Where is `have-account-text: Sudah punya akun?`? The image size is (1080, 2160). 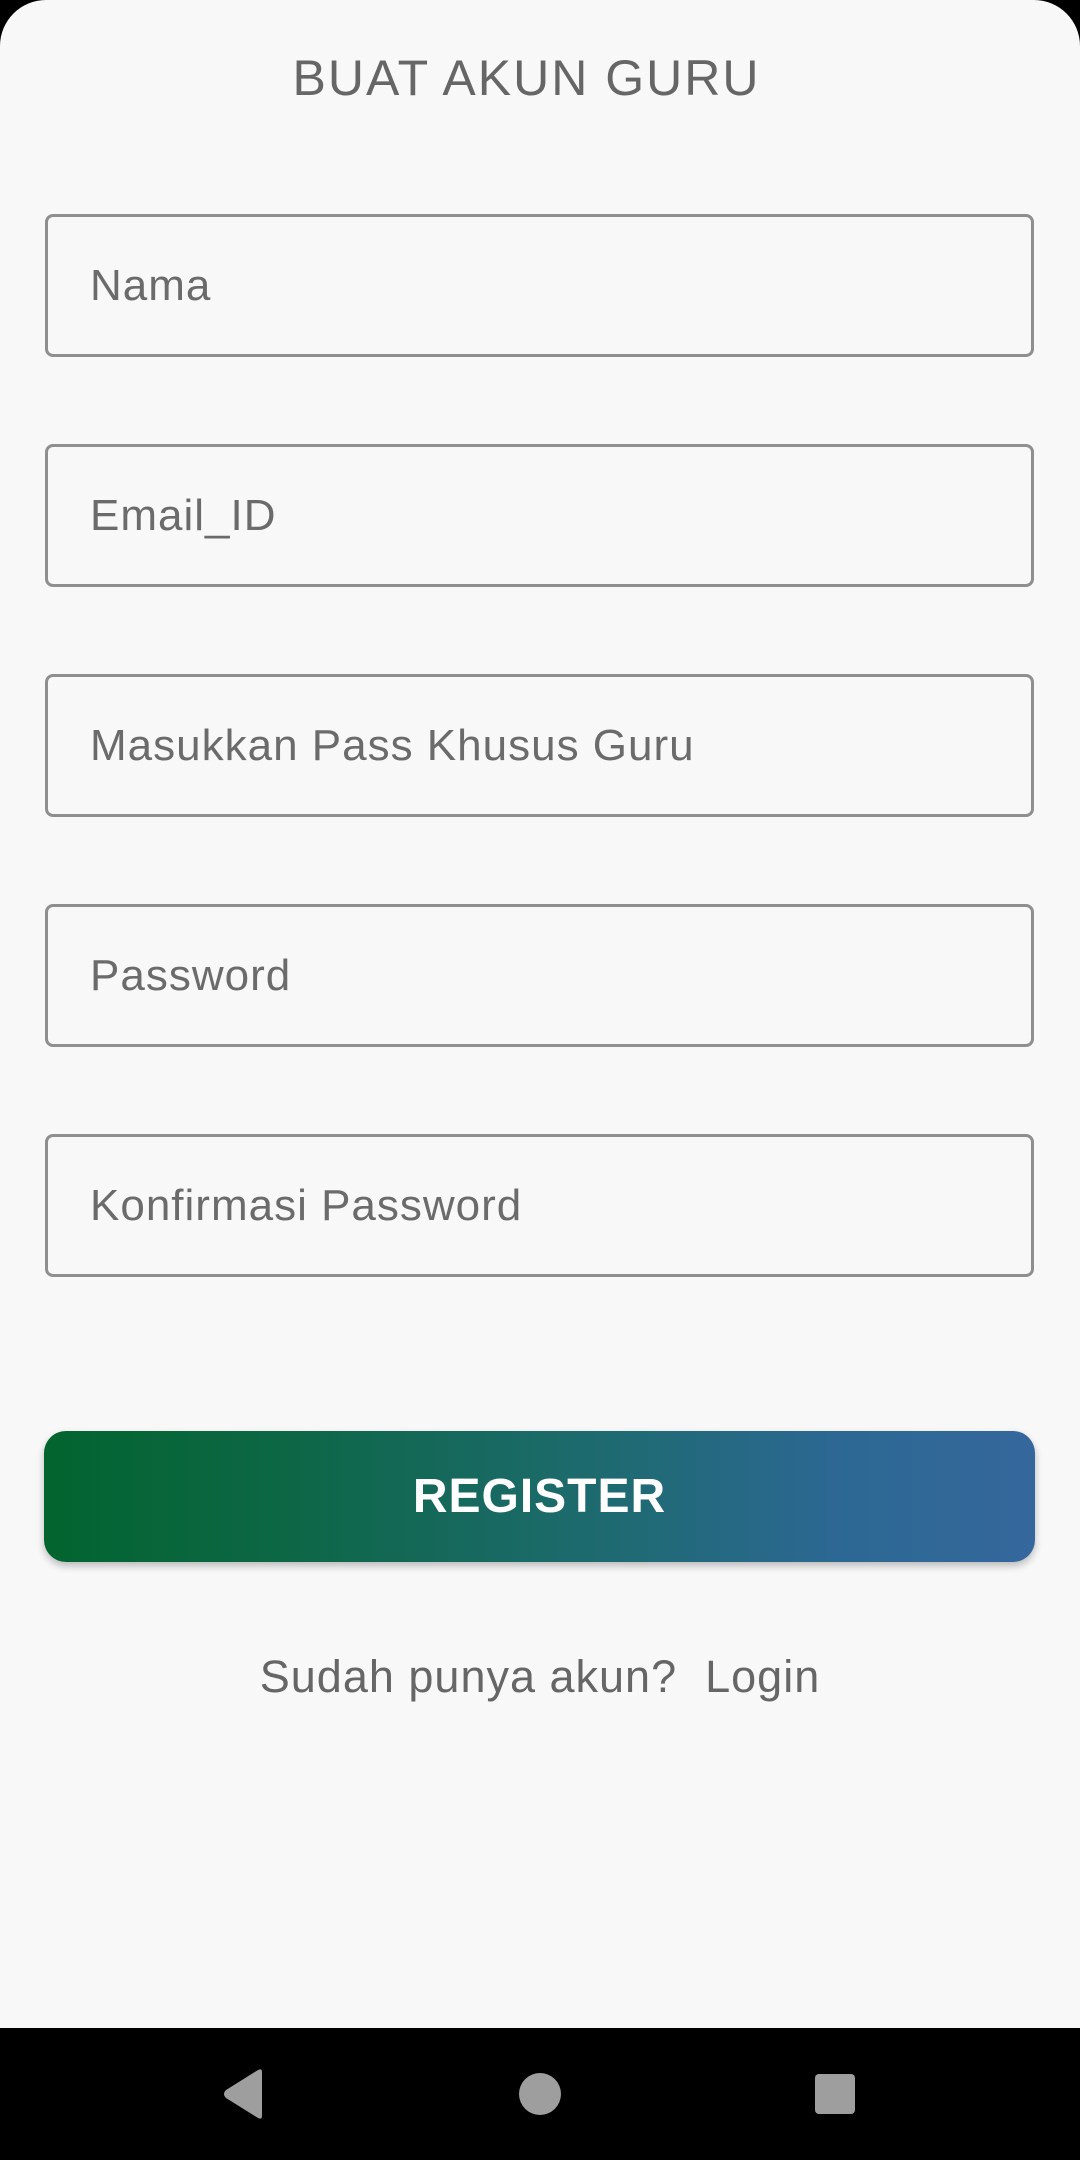 have-account-text: Sudah punya akun? is located at coordinates (468, 1676).